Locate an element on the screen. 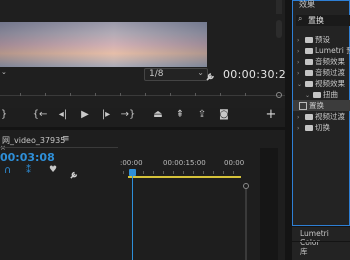 This screenshot has width=350, height=260. lumetri-color-panel: Lumetri Color 库 is located at coordinates (321, 243).